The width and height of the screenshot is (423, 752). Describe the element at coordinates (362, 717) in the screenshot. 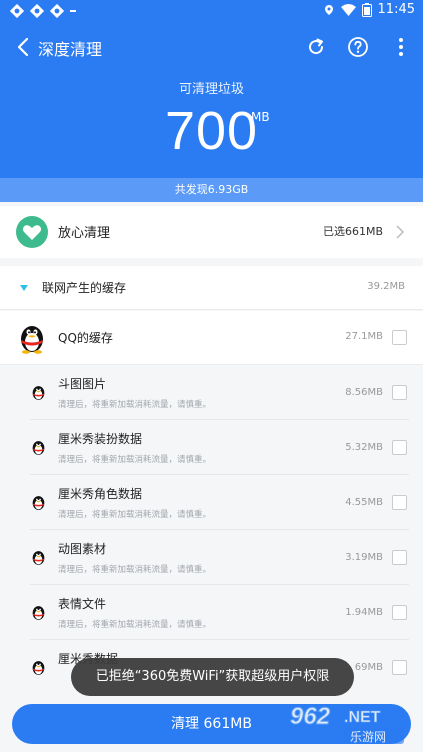

I see `svg-text: .NET` at that location.